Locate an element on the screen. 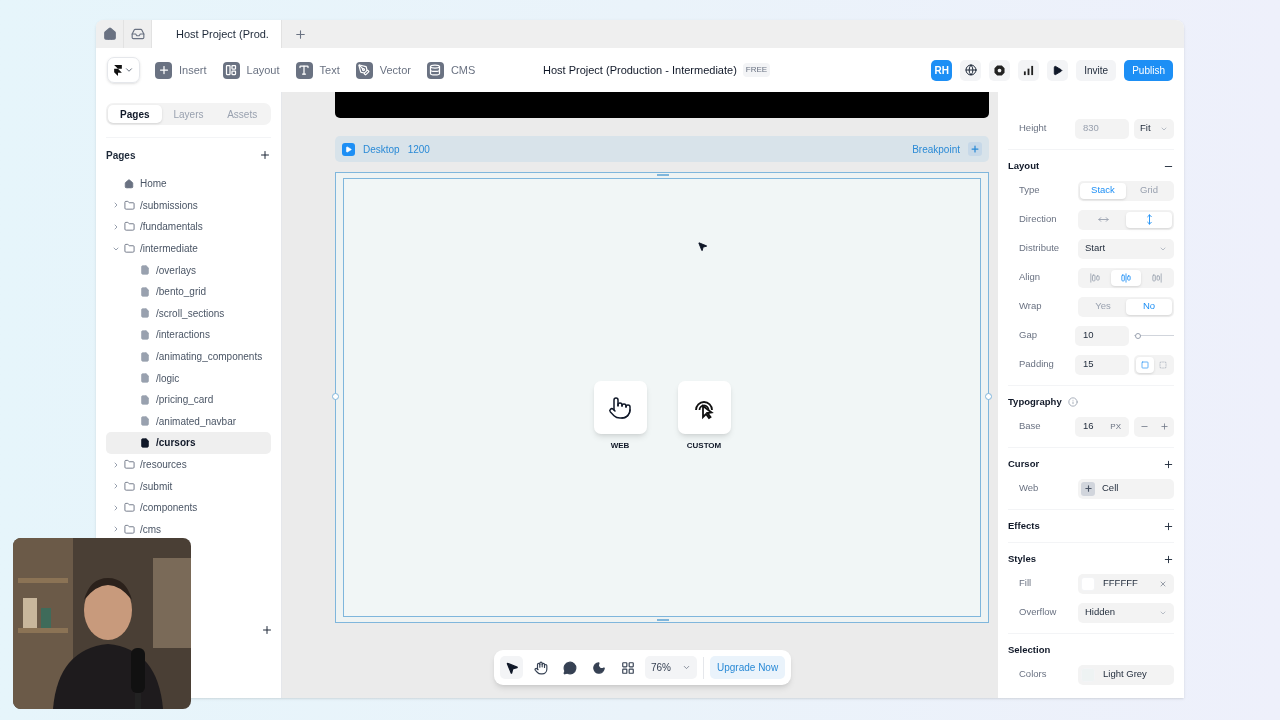  uniform-padding-icon is located at coordinates (1145, 364).